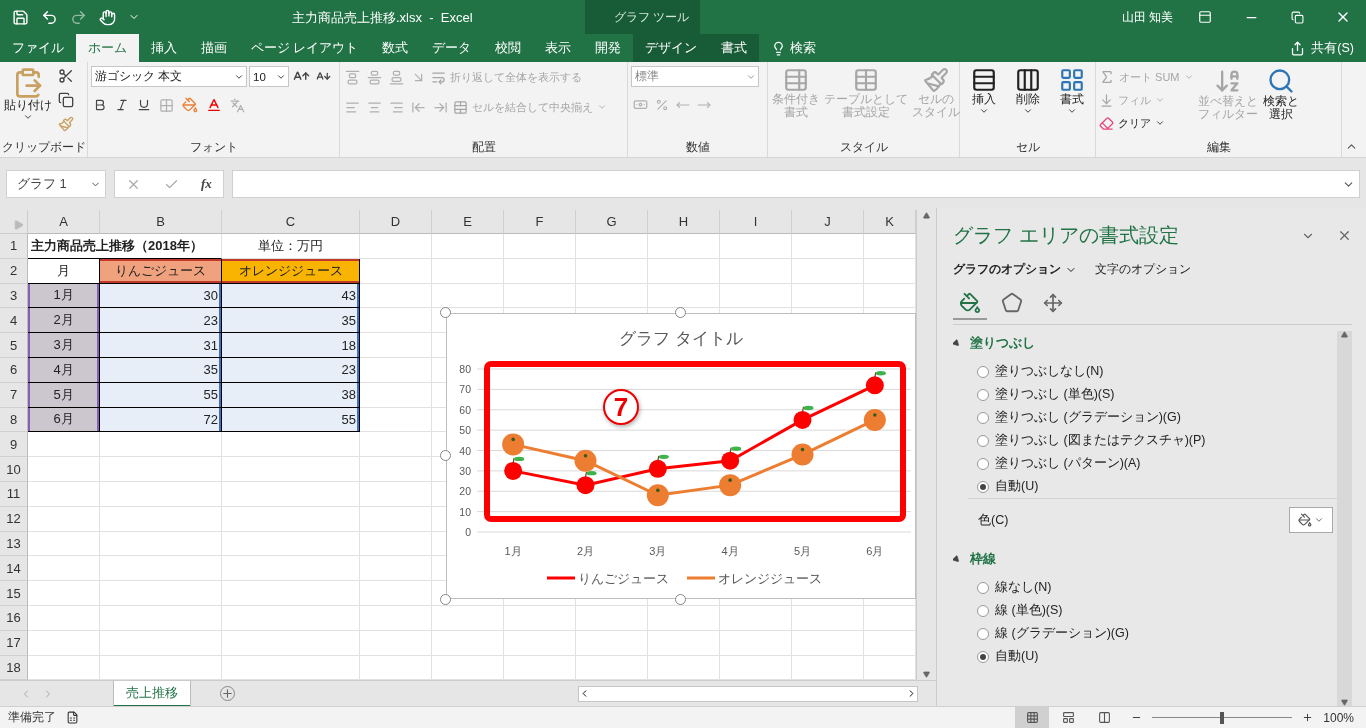 Image resolution: width=1366 pixels, height=728 pixels. Describe the element at coordinates (14, 420) in the screenshot. I see `row-header: 8` at that location.